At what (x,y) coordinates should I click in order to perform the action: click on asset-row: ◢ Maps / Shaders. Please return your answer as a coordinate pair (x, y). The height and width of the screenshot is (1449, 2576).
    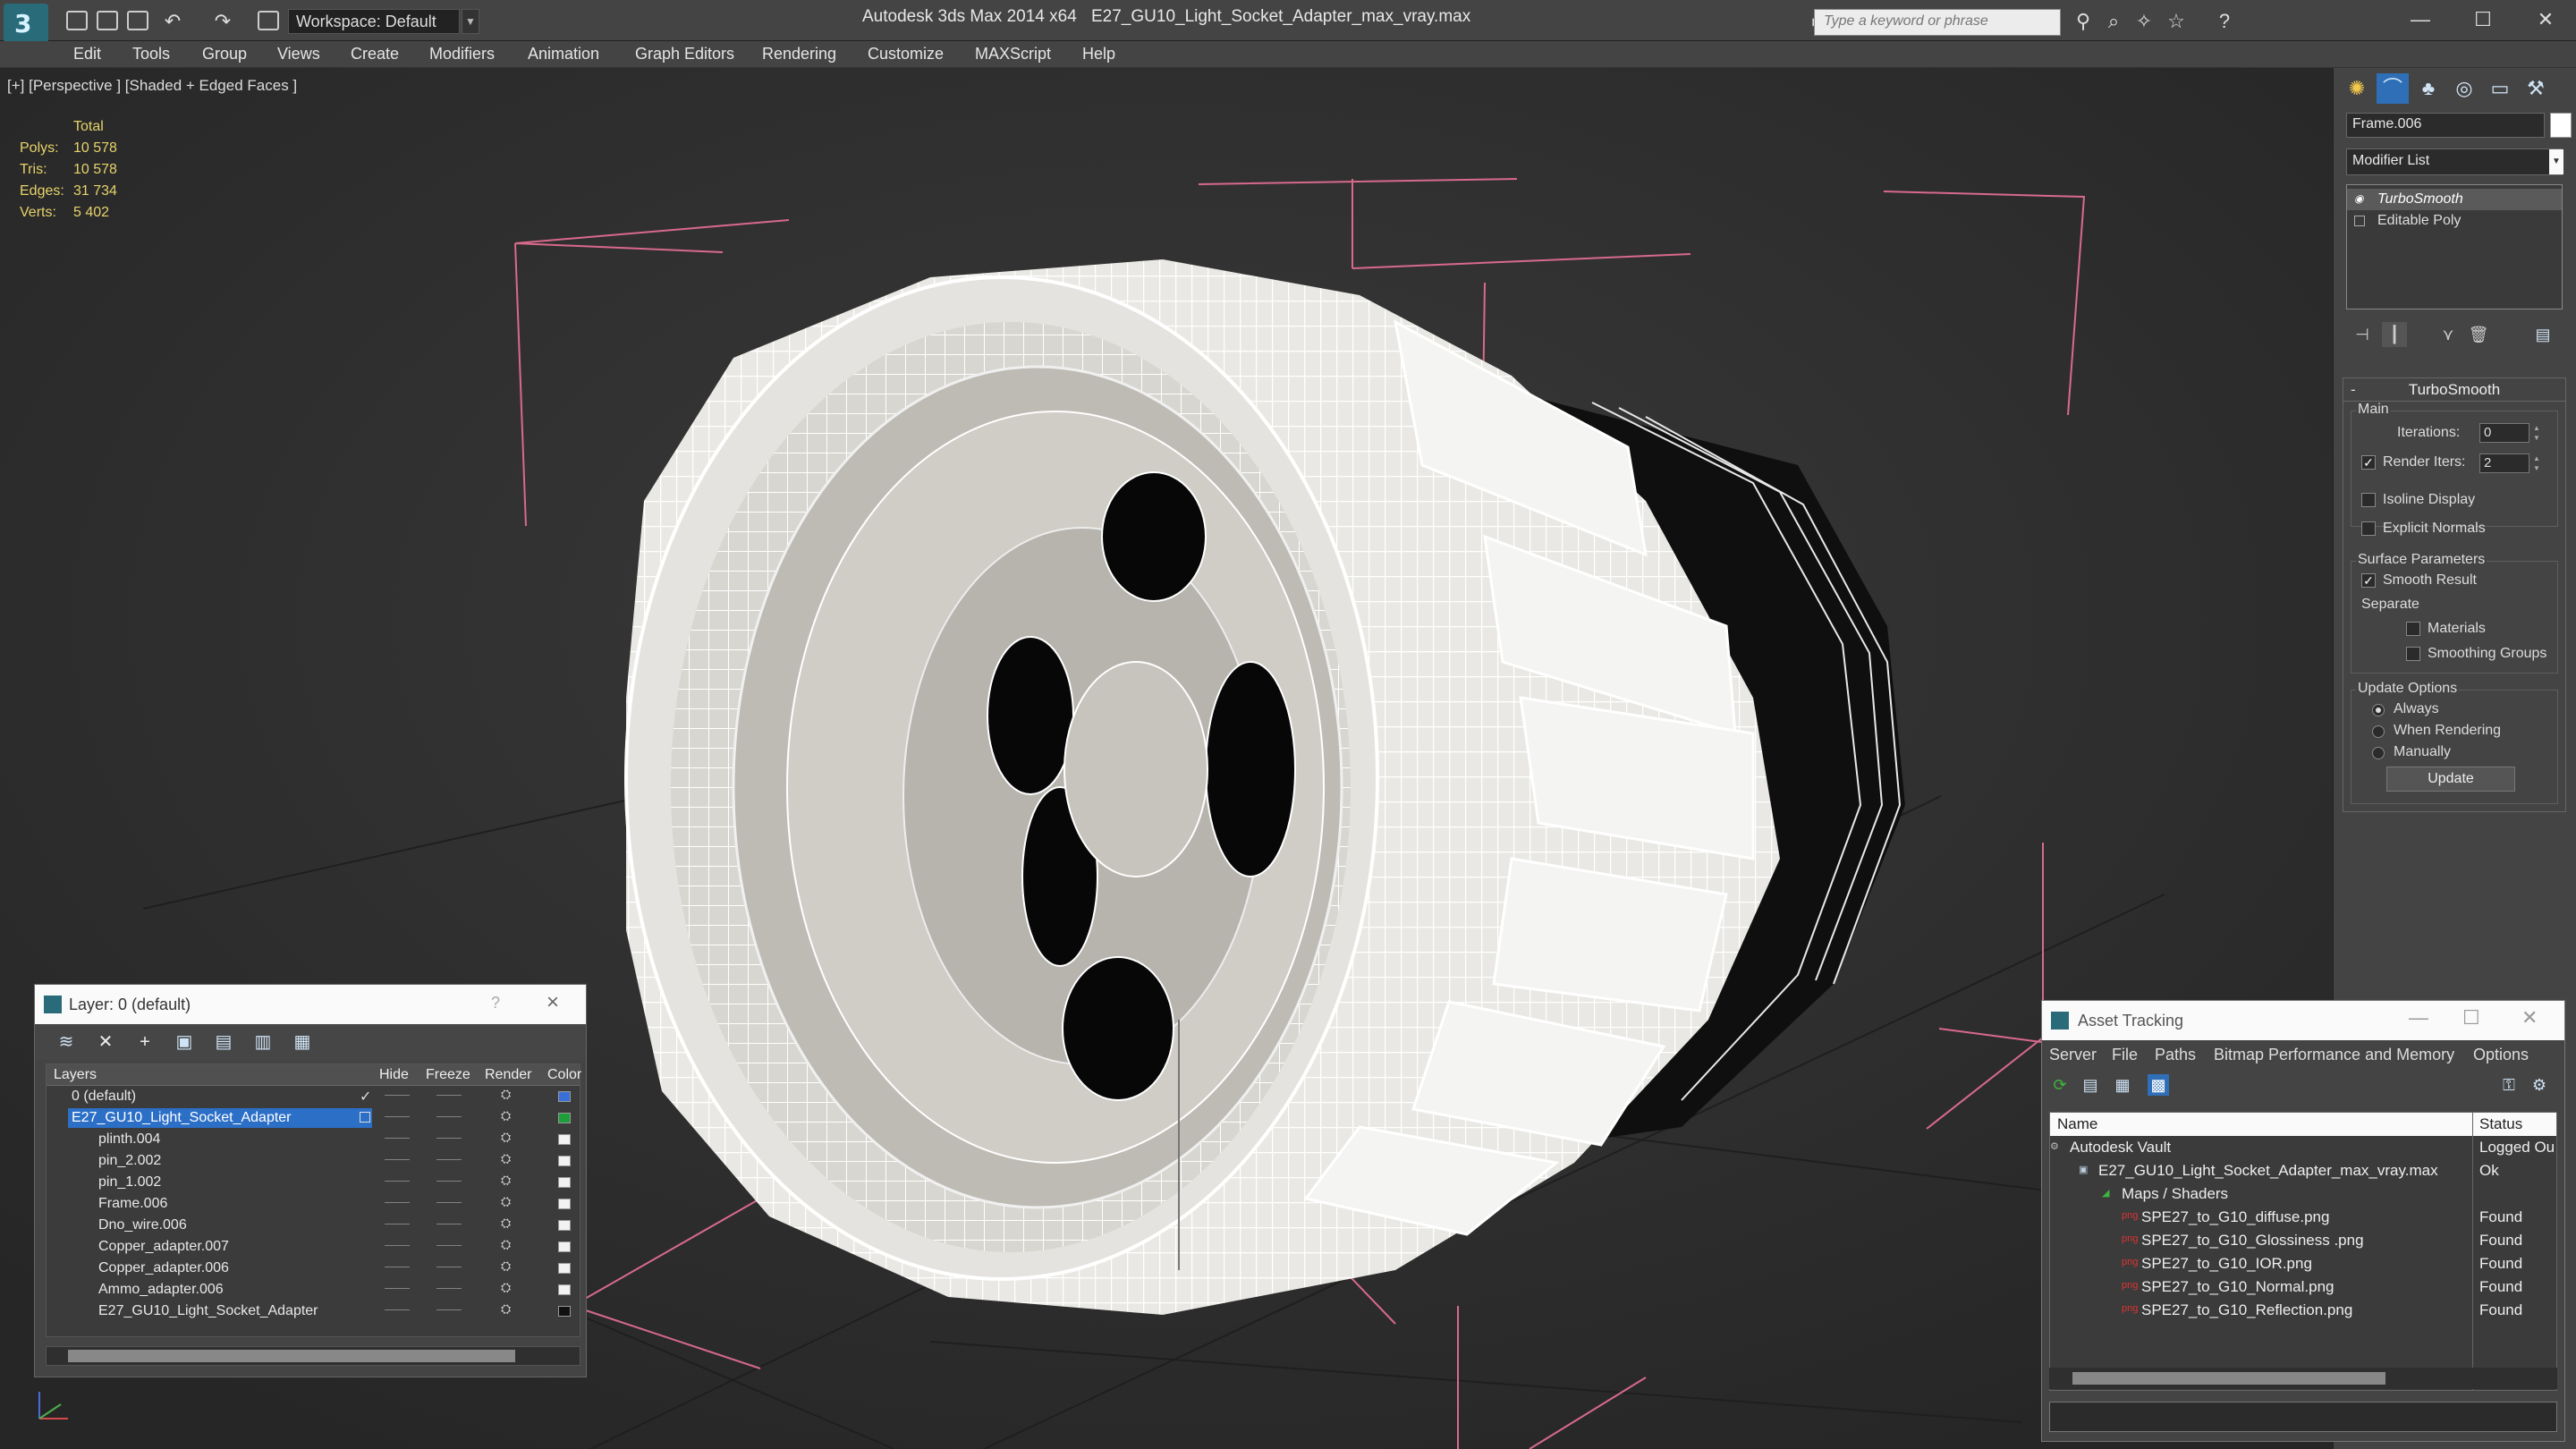
    Looking at the image, I should click on (2303, 1194).